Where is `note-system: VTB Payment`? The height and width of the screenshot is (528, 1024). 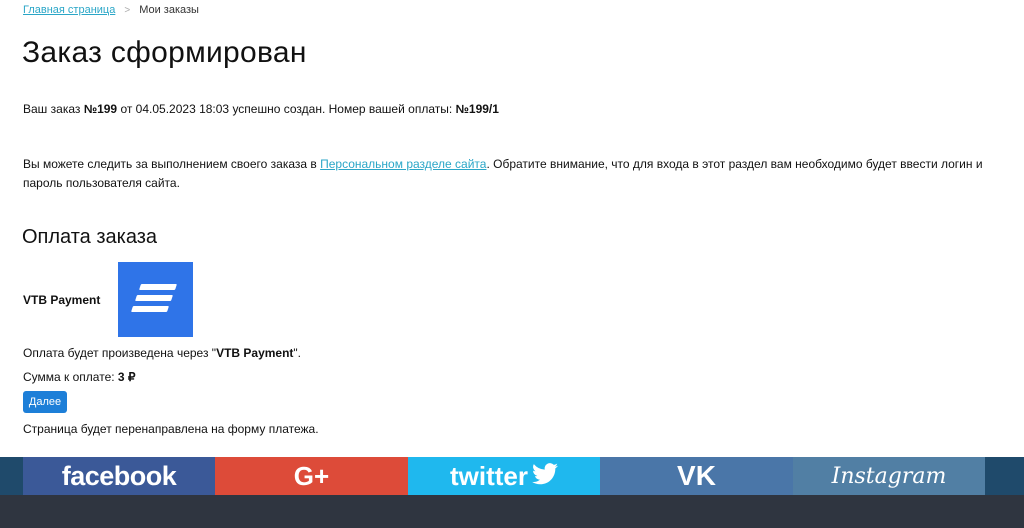 note-system: VTB Payment is located at coordinates (255, 353).